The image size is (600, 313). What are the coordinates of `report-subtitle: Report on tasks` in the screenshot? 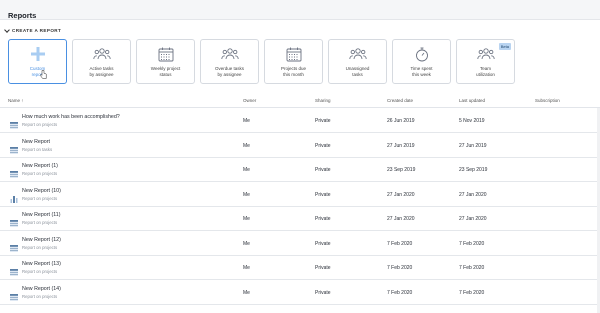 It's located at (37, 149).